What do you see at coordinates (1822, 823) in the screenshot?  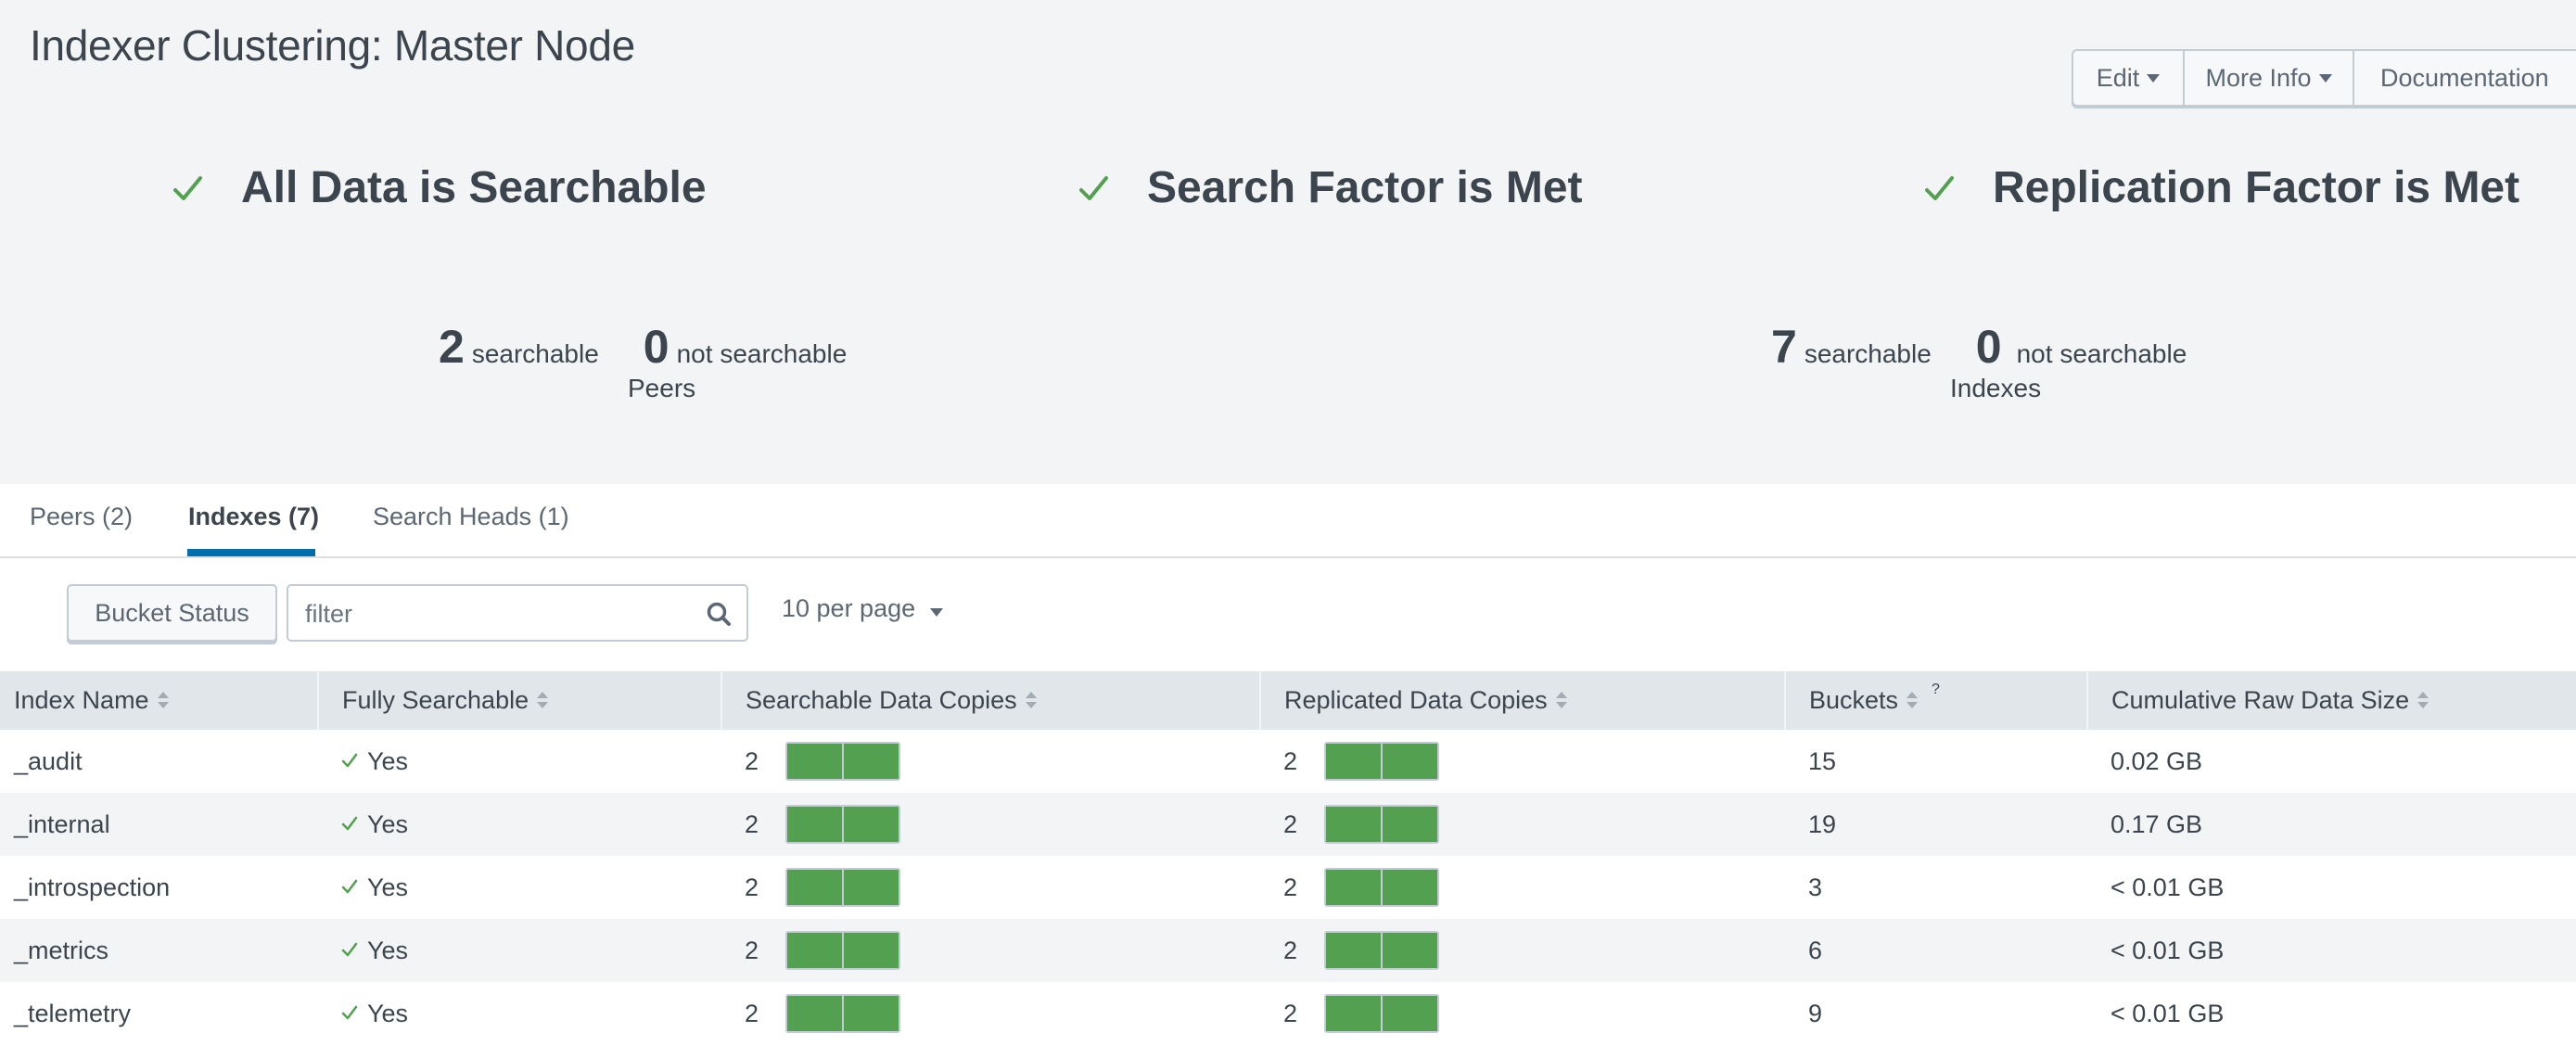 I see `buckets-value: 19` at bounding box center [1822, 823].